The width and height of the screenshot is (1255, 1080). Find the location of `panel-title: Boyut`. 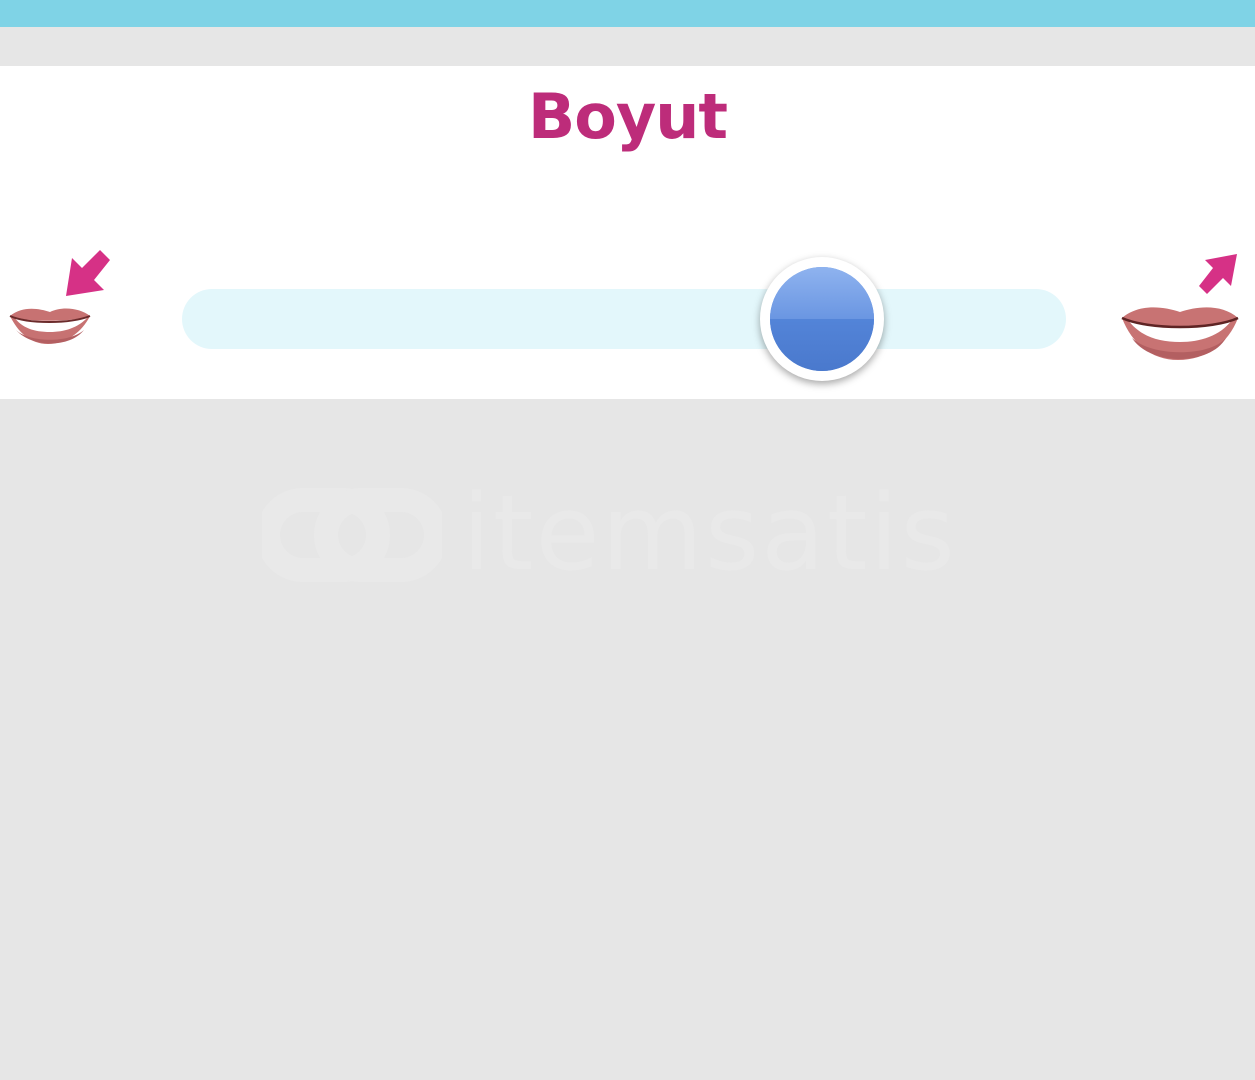

panel-title: Boyut is located at coordinates (627, 116).